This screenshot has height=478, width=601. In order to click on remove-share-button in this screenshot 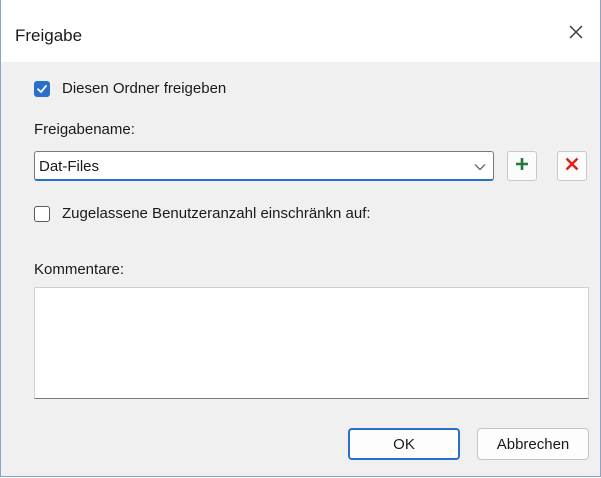, I will do `click(572, 166)`.